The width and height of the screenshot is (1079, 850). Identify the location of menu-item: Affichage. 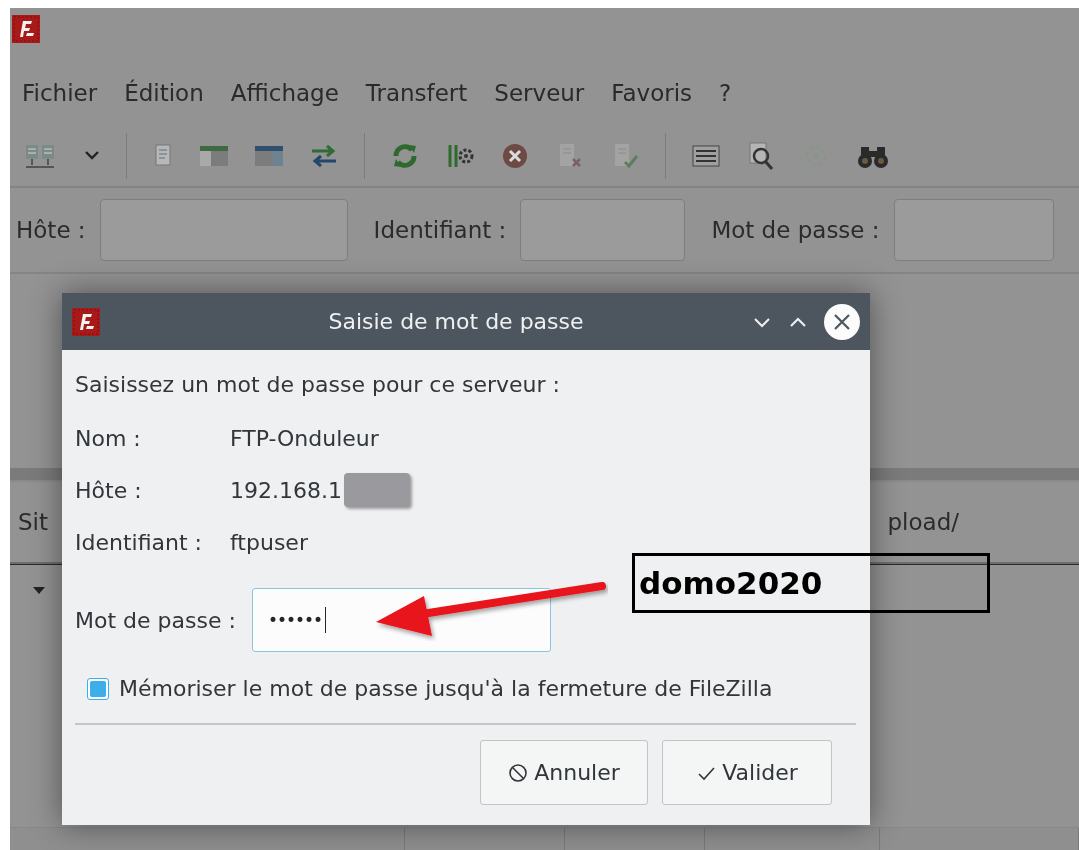
(284, 101).